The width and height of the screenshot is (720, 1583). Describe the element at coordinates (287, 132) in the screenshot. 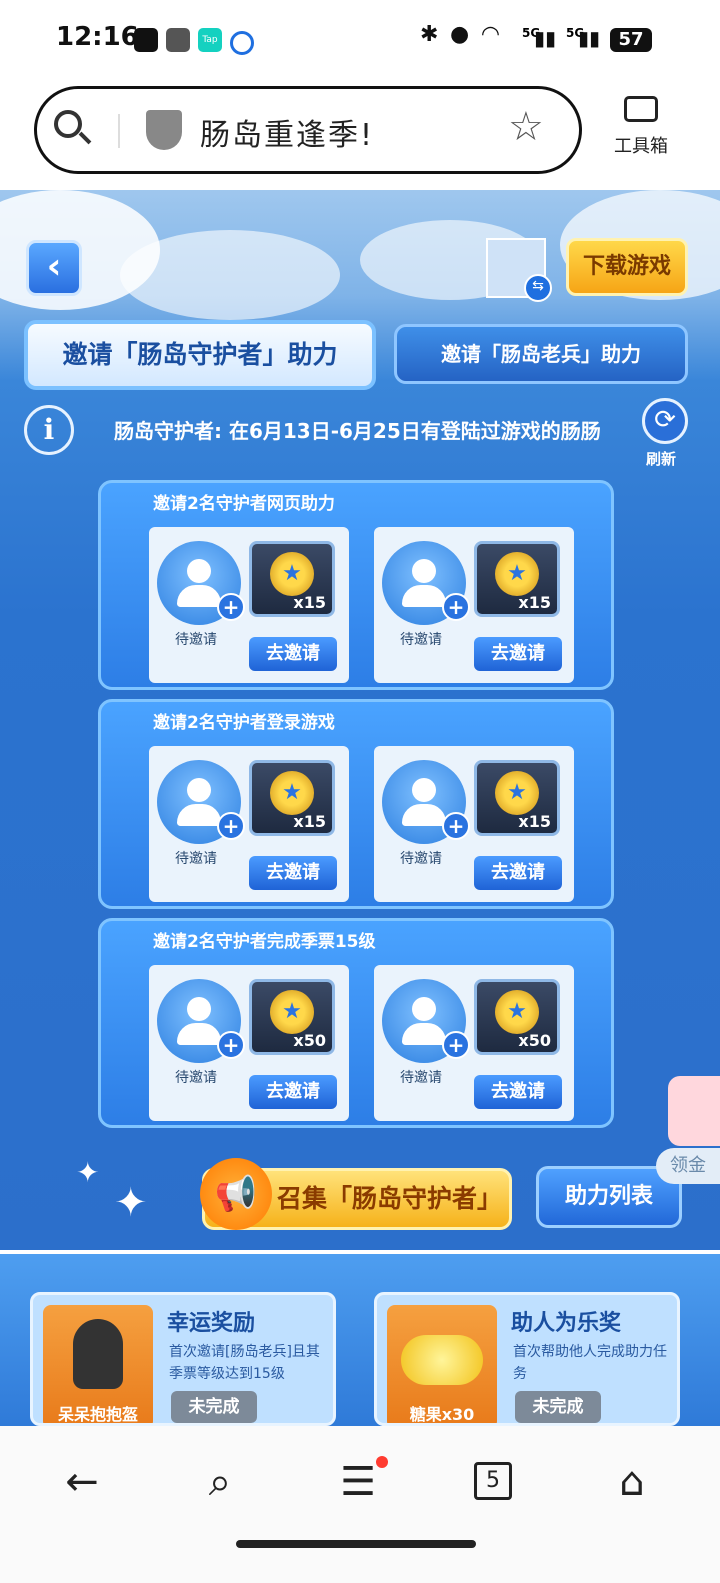

I see `search-query-text: 肠岛重逢季!` at that location.